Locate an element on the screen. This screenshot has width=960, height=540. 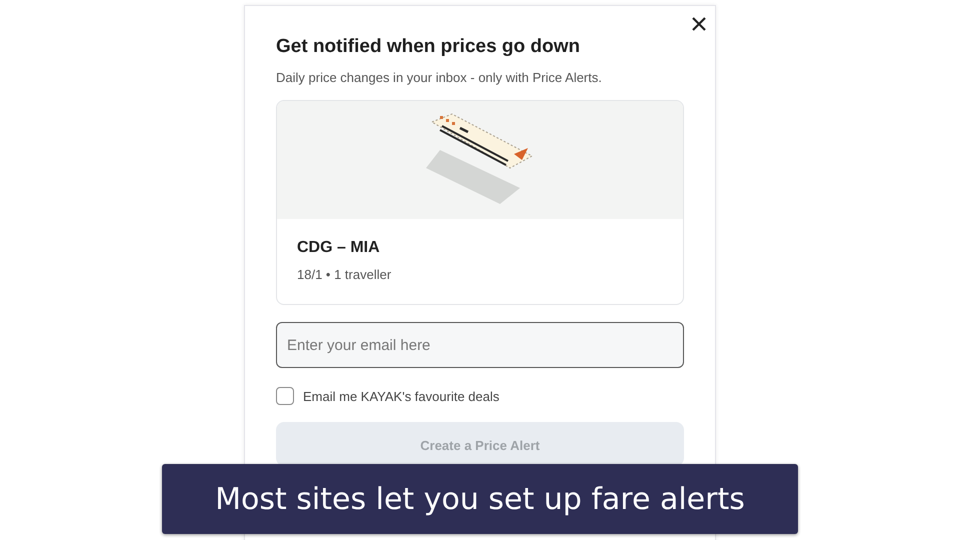
checkbox-label: Email me KAYAK's favourite deals is located at coordinates (401, 396).